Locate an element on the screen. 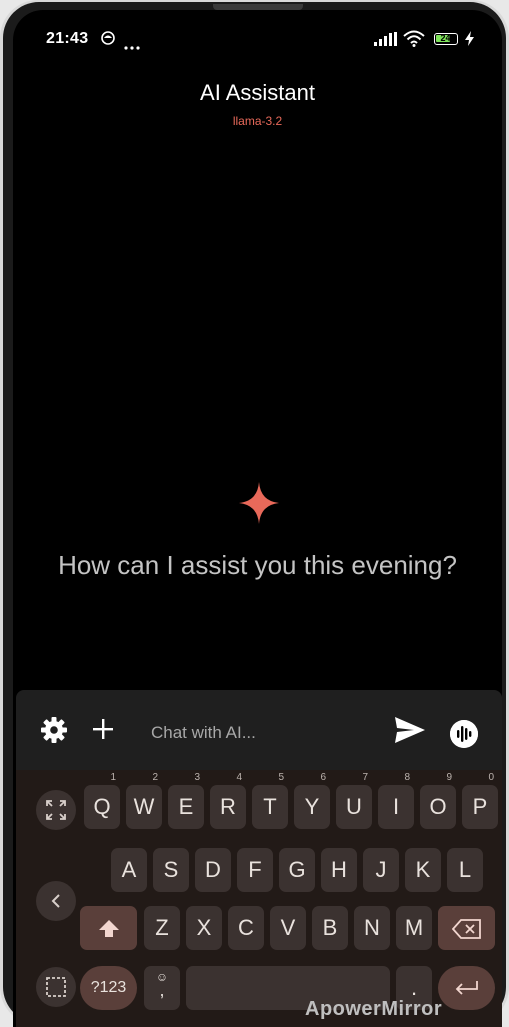  key-l: L is located at coordinates (465, 870).